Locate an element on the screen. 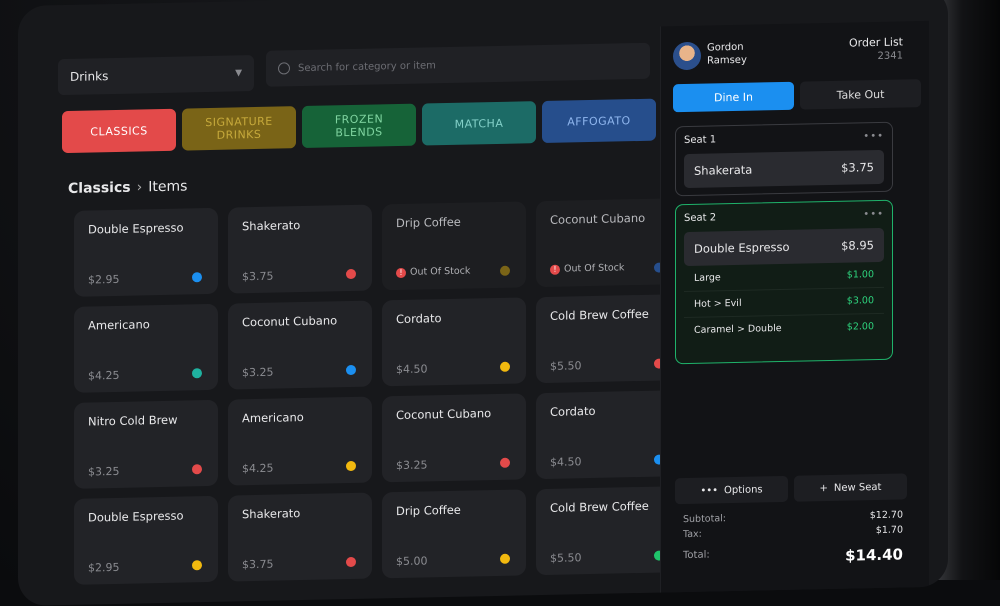 The image size is (1000, 606). breadcrumb: Classics › Items is located at coordinates (127, 187).